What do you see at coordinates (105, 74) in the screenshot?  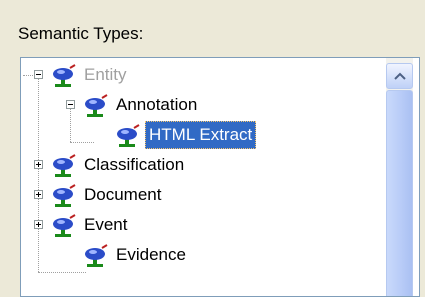 I see `tree-item-label: Entity` at bounding box center [105, 74].